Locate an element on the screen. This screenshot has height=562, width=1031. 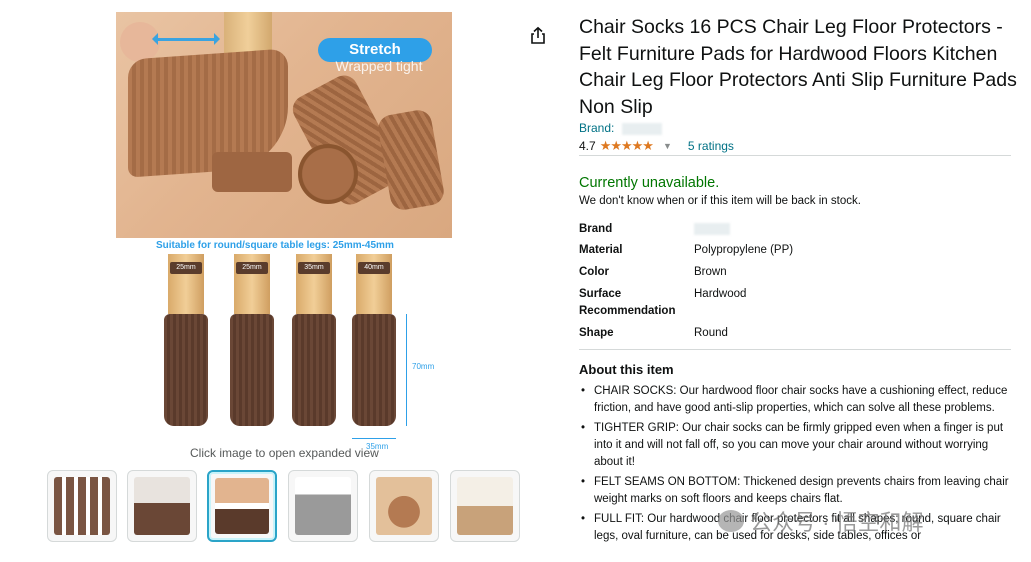
spec-key: Shape is located at coordinates (596, 333).